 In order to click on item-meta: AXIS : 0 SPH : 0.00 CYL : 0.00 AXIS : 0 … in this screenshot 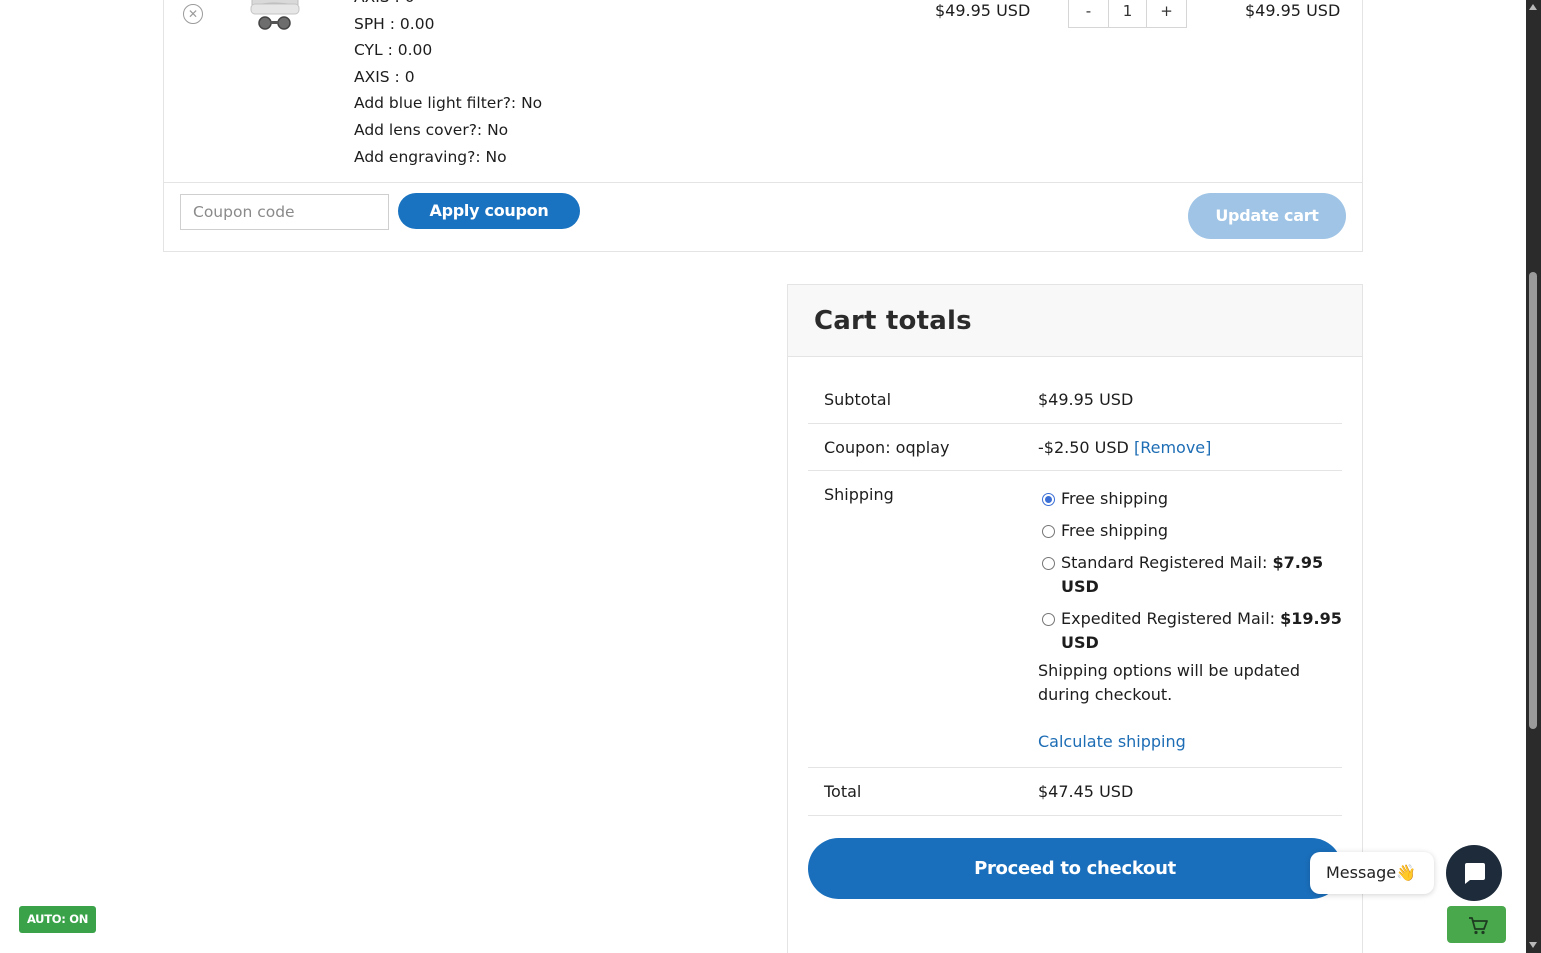, I will do `click(448, 85)`.